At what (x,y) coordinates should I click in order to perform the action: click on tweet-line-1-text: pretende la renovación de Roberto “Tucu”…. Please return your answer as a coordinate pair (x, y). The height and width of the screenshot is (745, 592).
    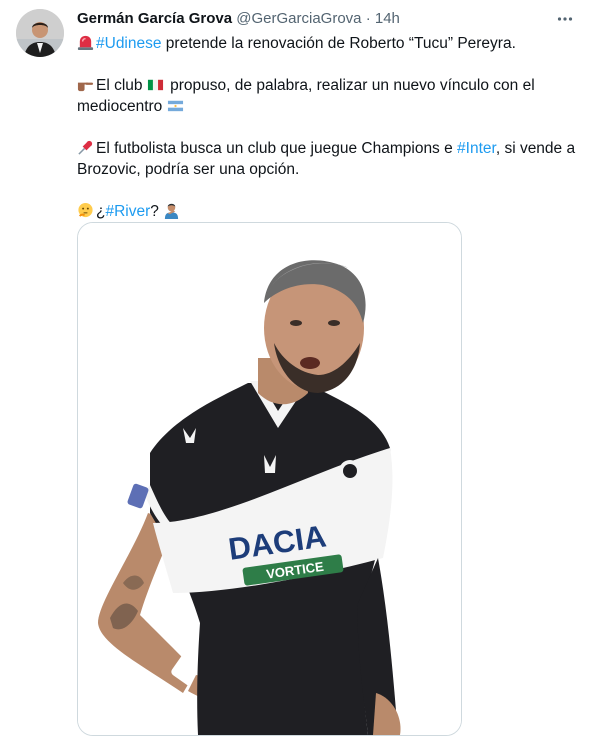
    Looking at the image, I should click on (338, 43).